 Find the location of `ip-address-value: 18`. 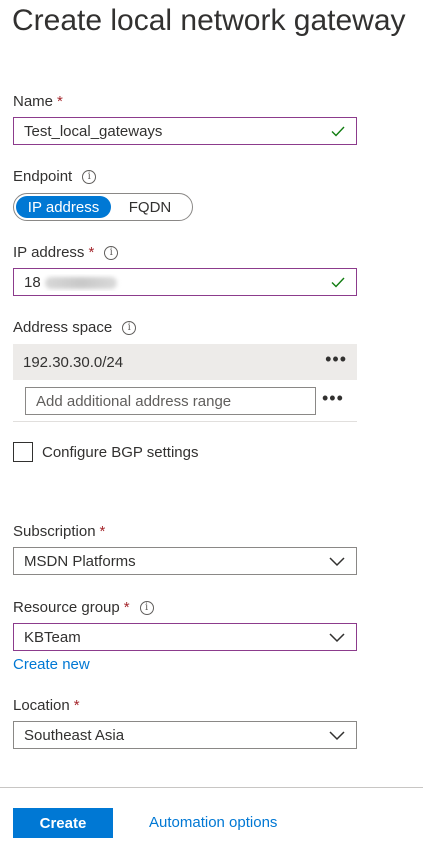

ip-address-value: 18 is located at coordinates (32, 282).